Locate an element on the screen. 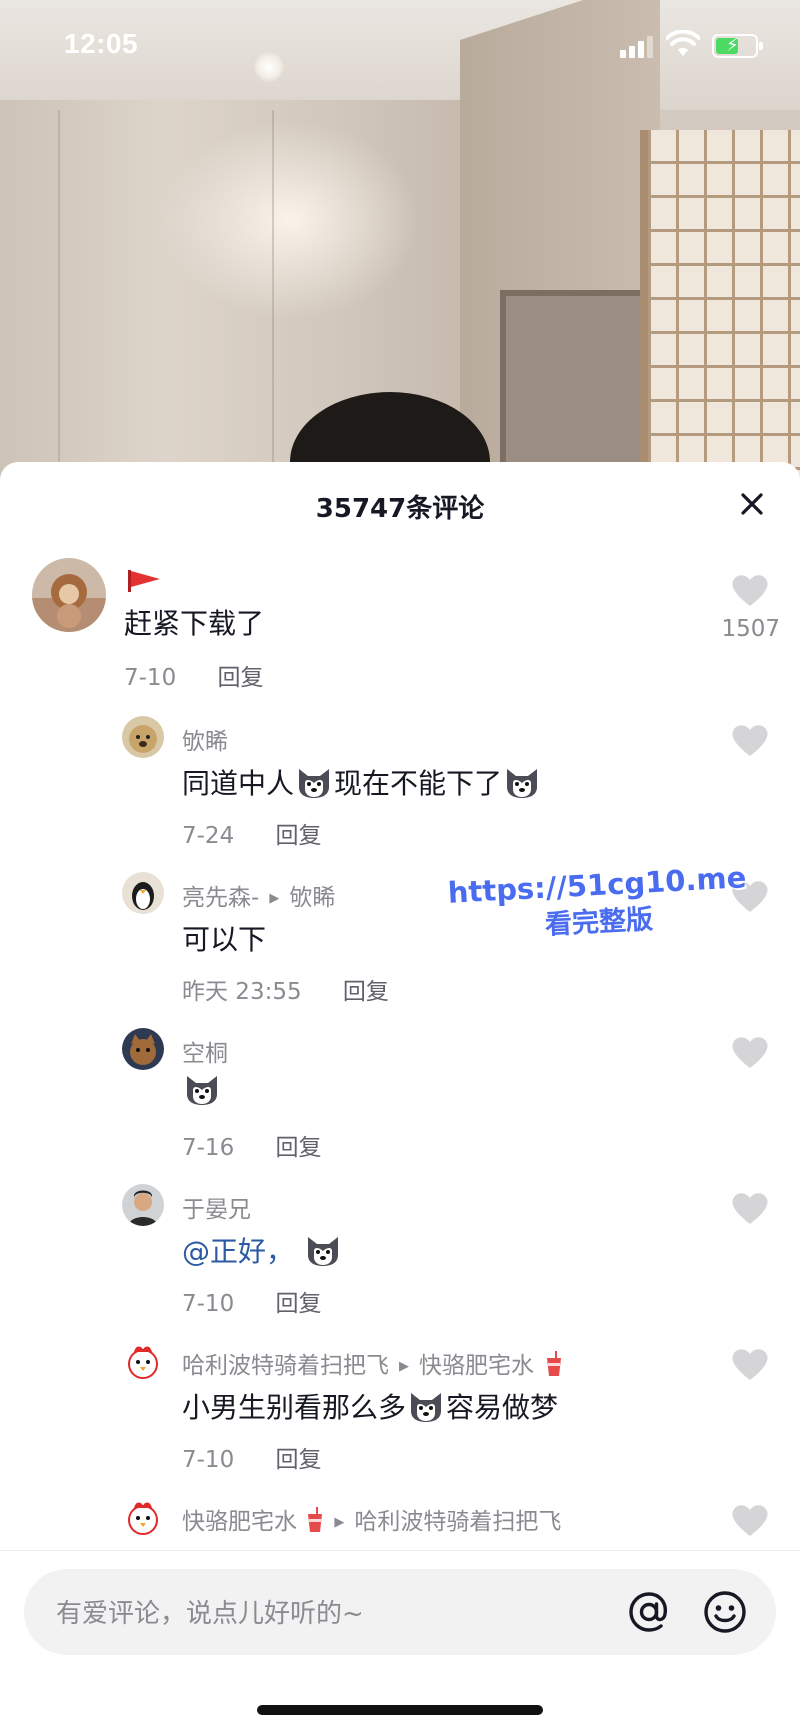 This screenshot has width=800, height=1731. comment-username: 于晏兄 is located at coordinates (216, 1207).